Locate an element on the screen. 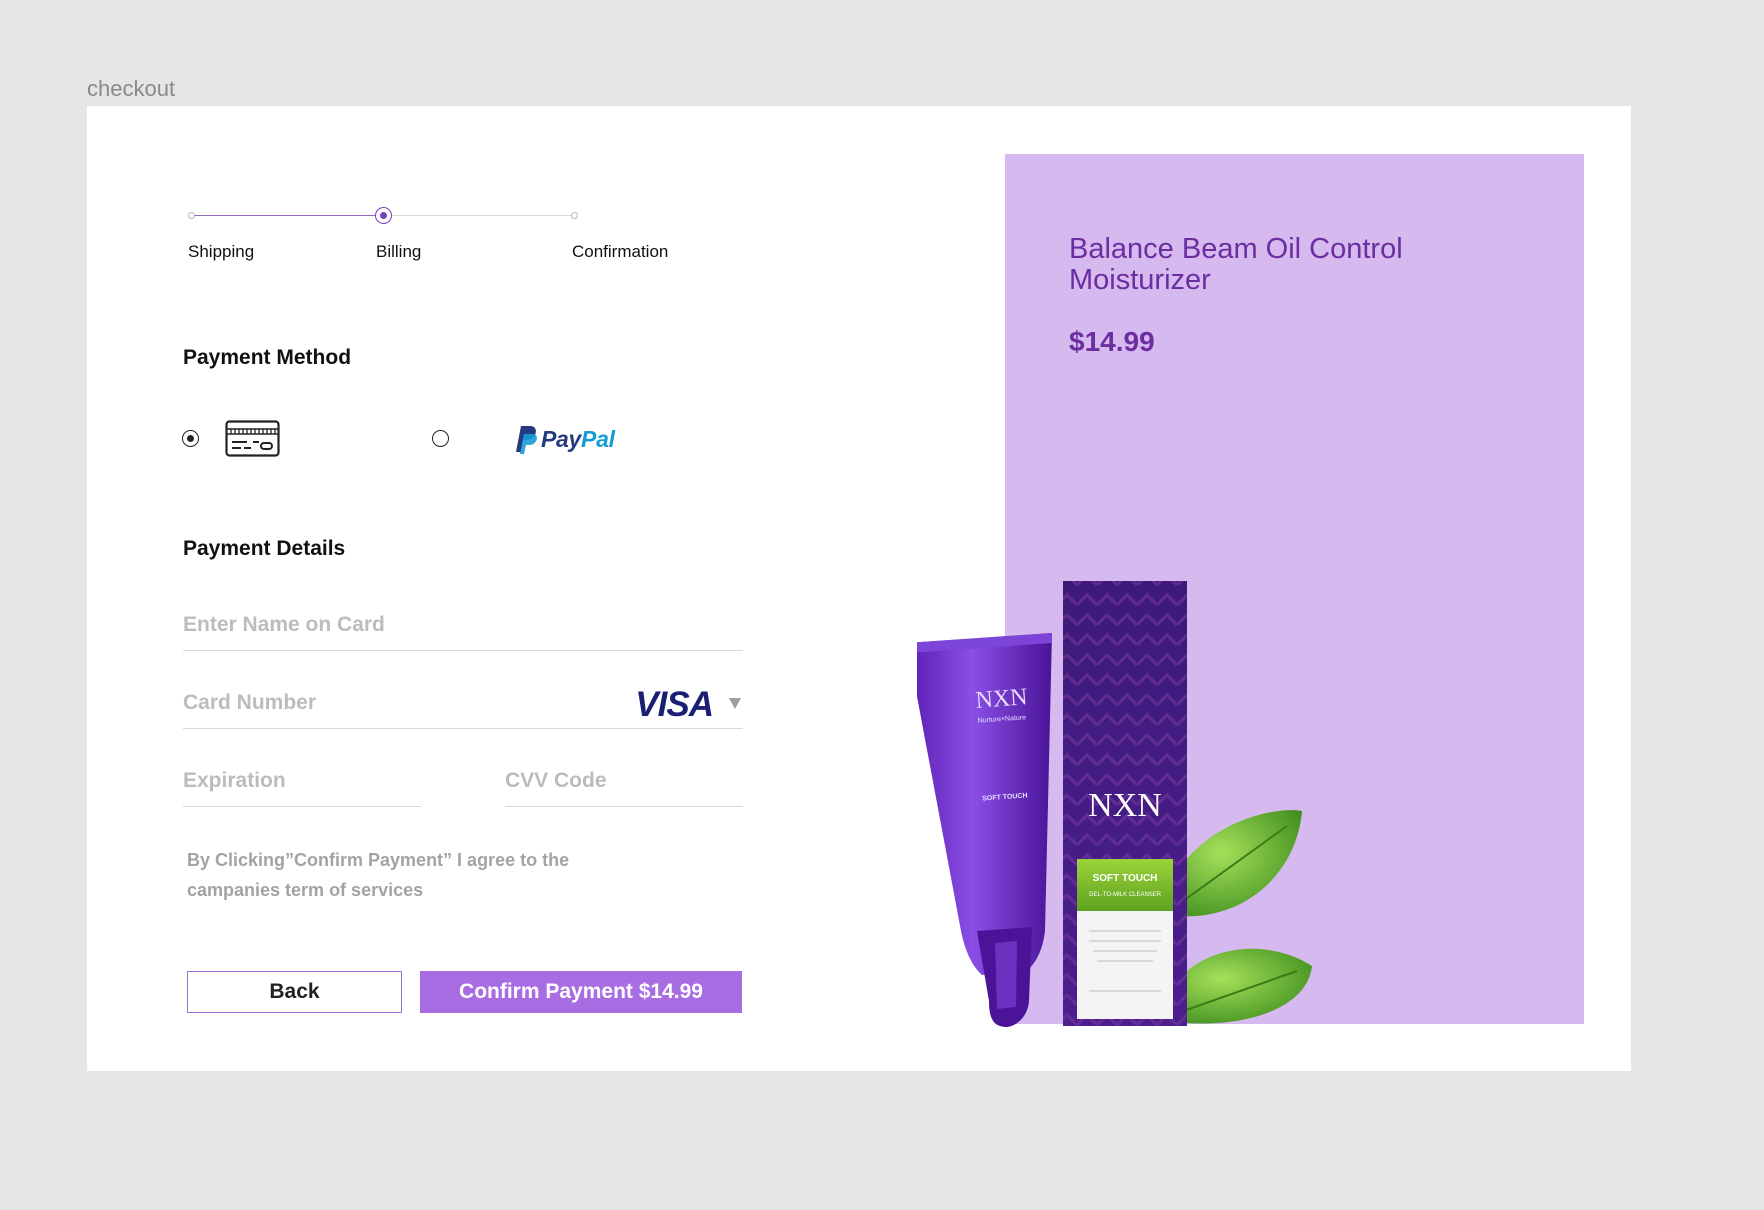 The height and width of the screenshot is (1210, 1764). product-name: Balance Beam Oil Control Moisturizer is located at coordinates (1236, 264).